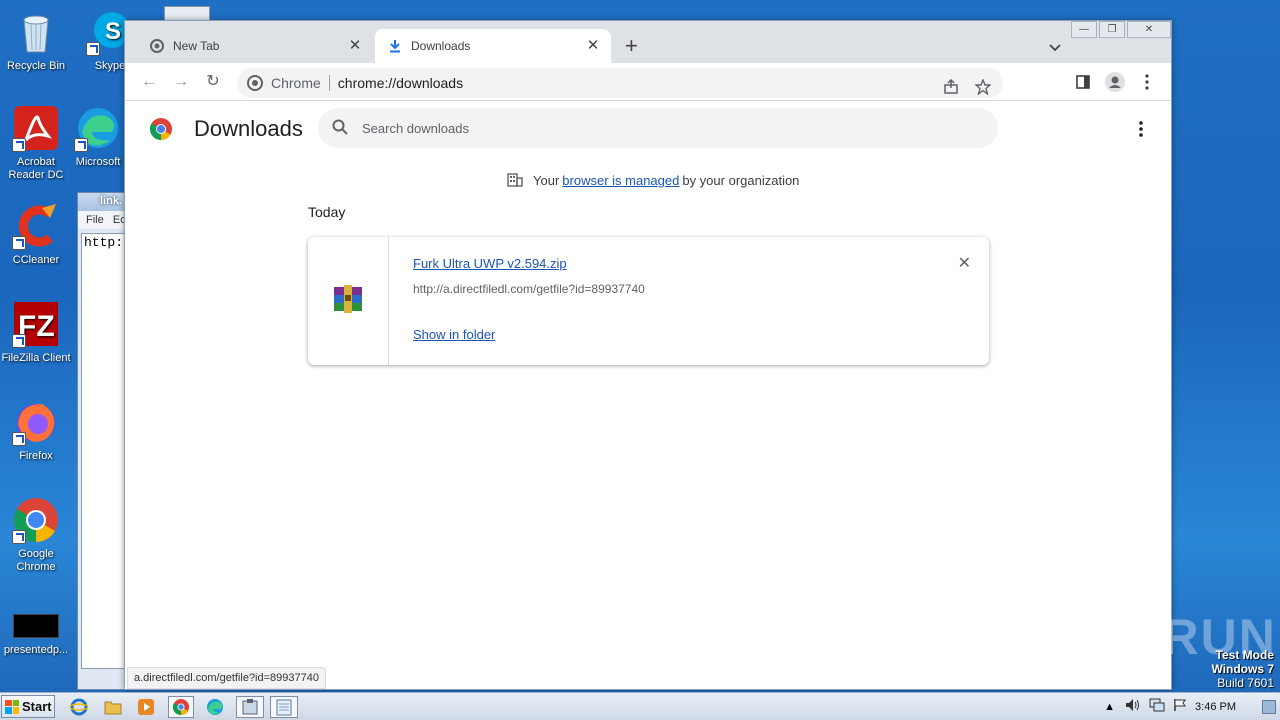 Image resolution: width=1280 pixels, height=720 pixels. I want to click on building-icon, so click(515, 180).